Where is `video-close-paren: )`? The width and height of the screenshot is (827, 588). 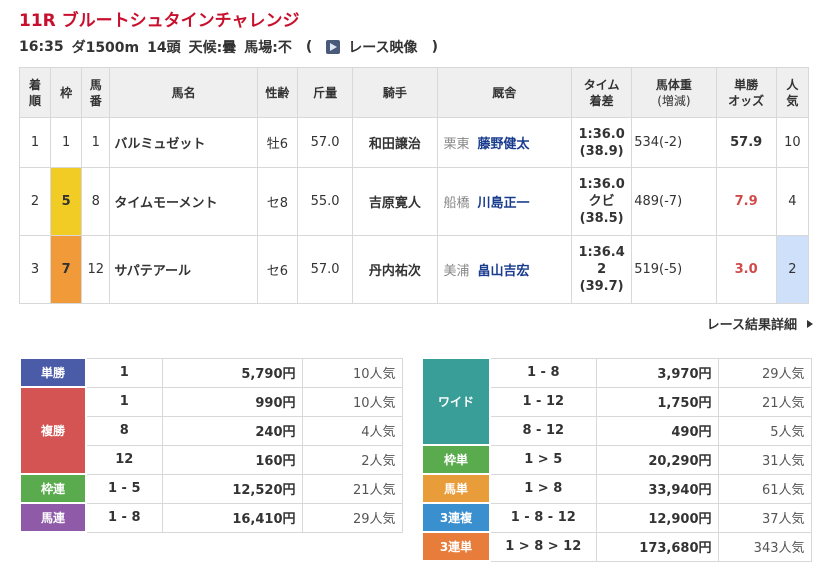
video-close-paren: ) is located at coordinates (434, 47).